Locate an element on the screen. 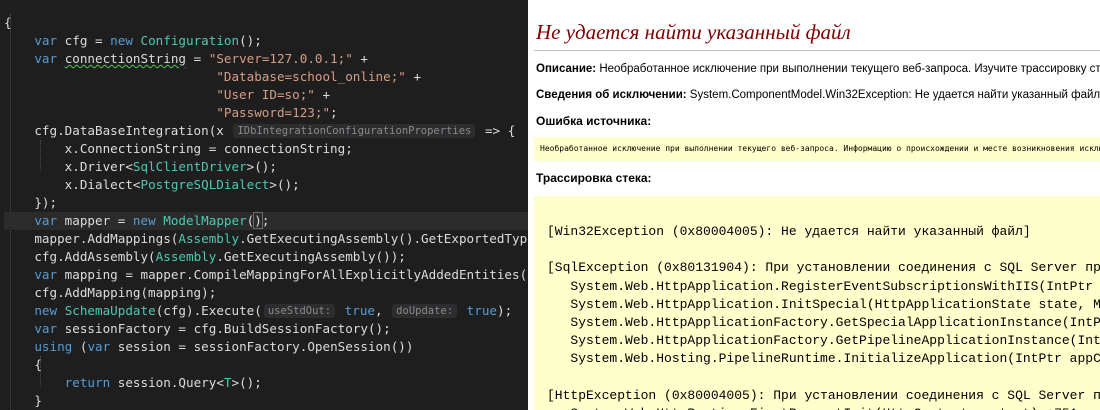 The image size is (1100, 410). error-title: Не удается найти указанный файл is located at coordinates (693, 32).